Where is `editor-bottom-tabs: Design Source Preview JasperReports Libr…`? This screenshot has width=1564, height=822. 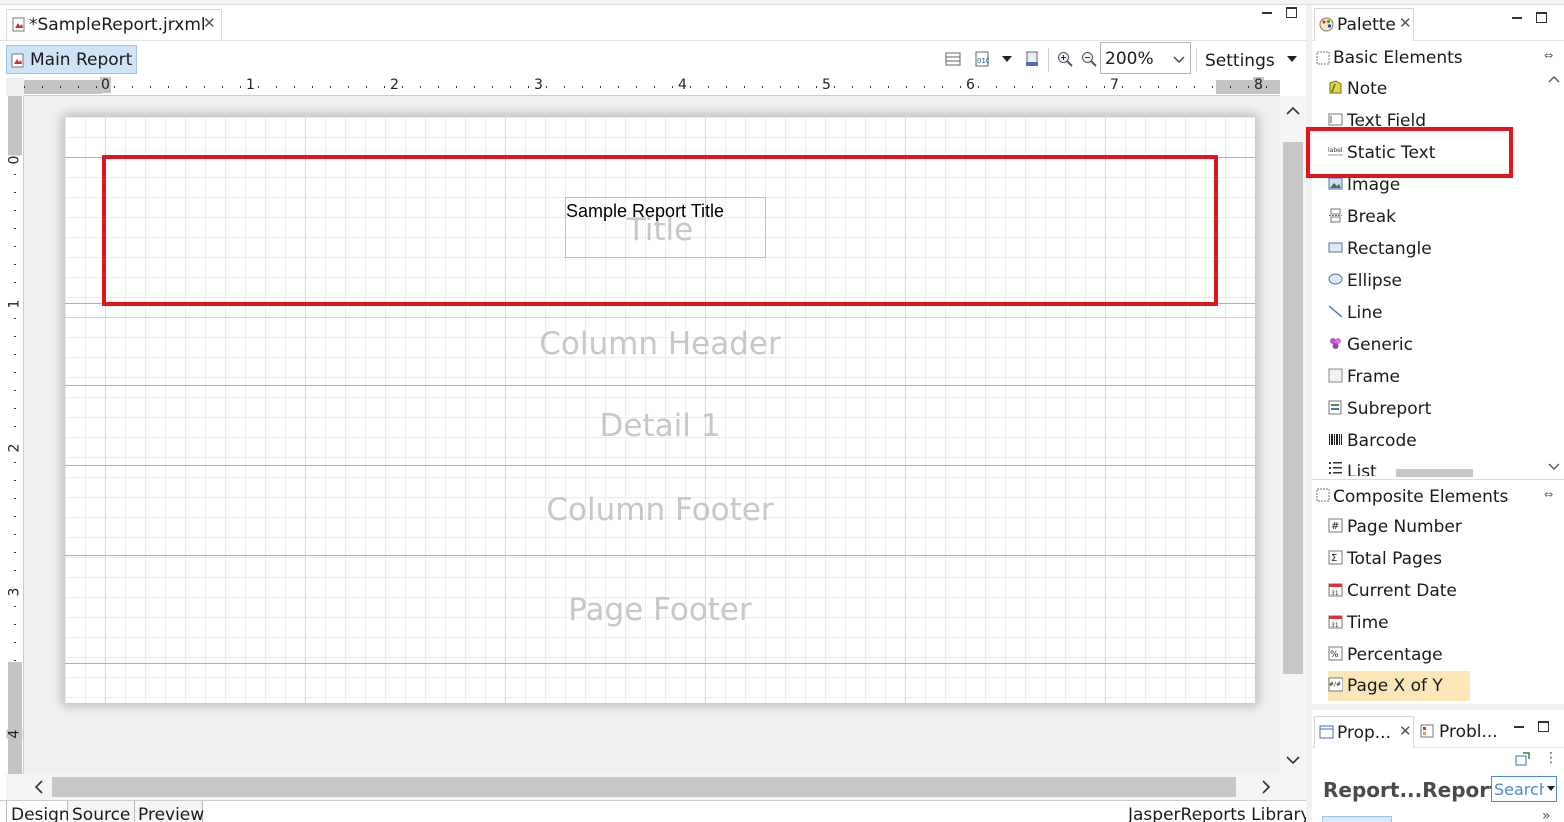
editor-bottom-tabs: Design Source Preview JasperReports Libr… is located at coordinates (655, 811).